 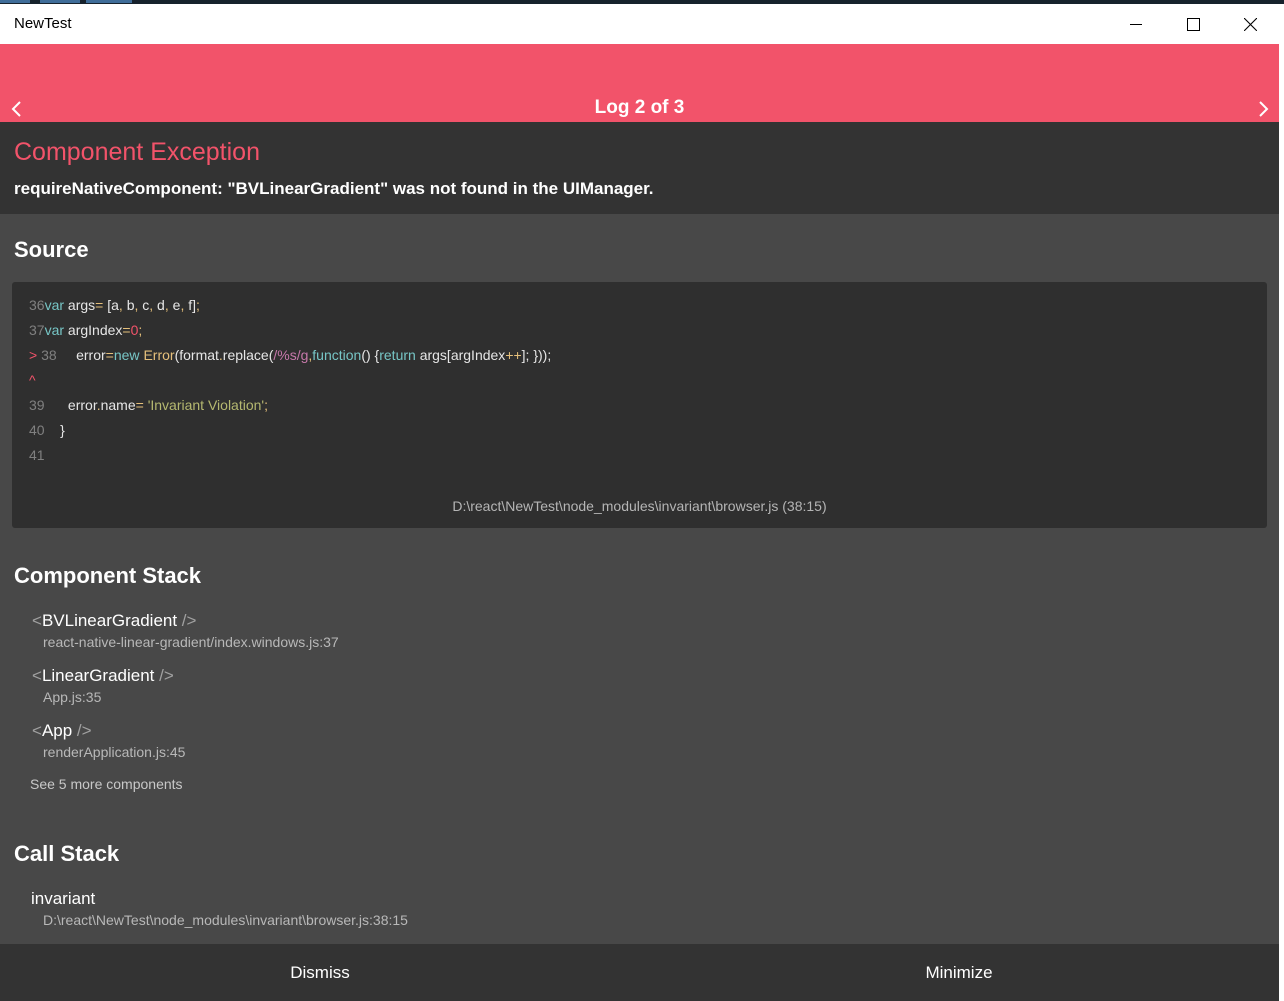 What do you see at coordinates (67, 853) in the screenshot?
I see `call-stack-heading: Call Stack` at bounding box center [67, 853].